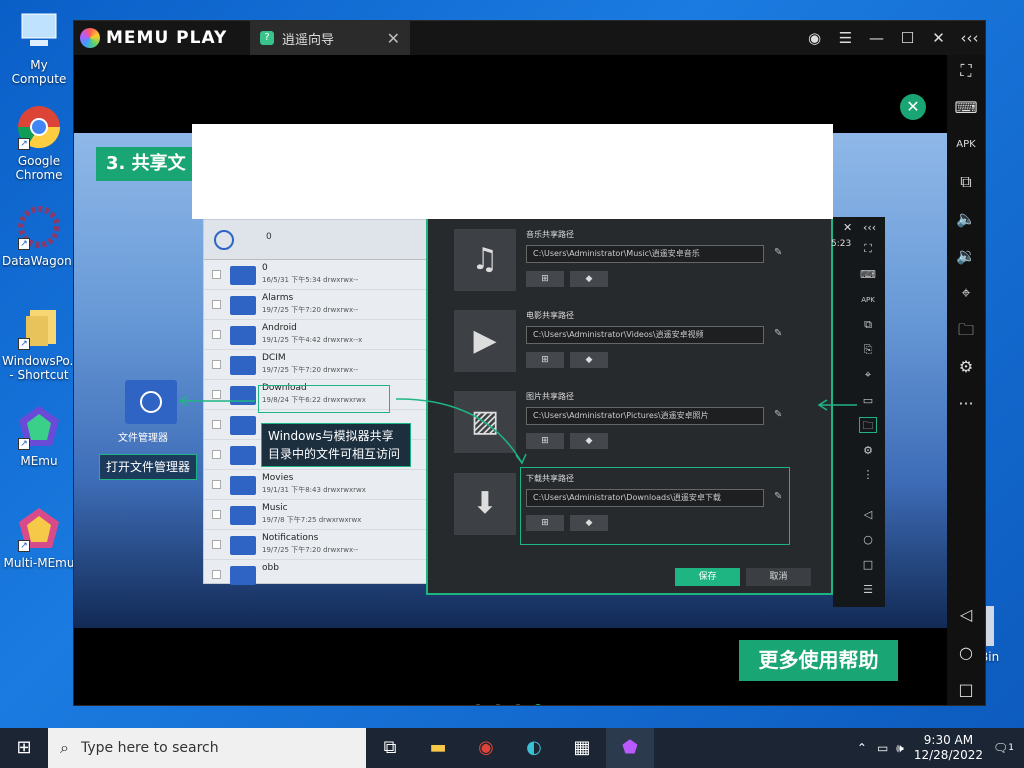 The height and width of the screenshot is (768, 1024). What do you see at coordinates (315, 365) in the screenshot?
I see `list-item: DCIM 19/7/25 下午7:20 drwxrwx--` at bounding box center [315, 365].